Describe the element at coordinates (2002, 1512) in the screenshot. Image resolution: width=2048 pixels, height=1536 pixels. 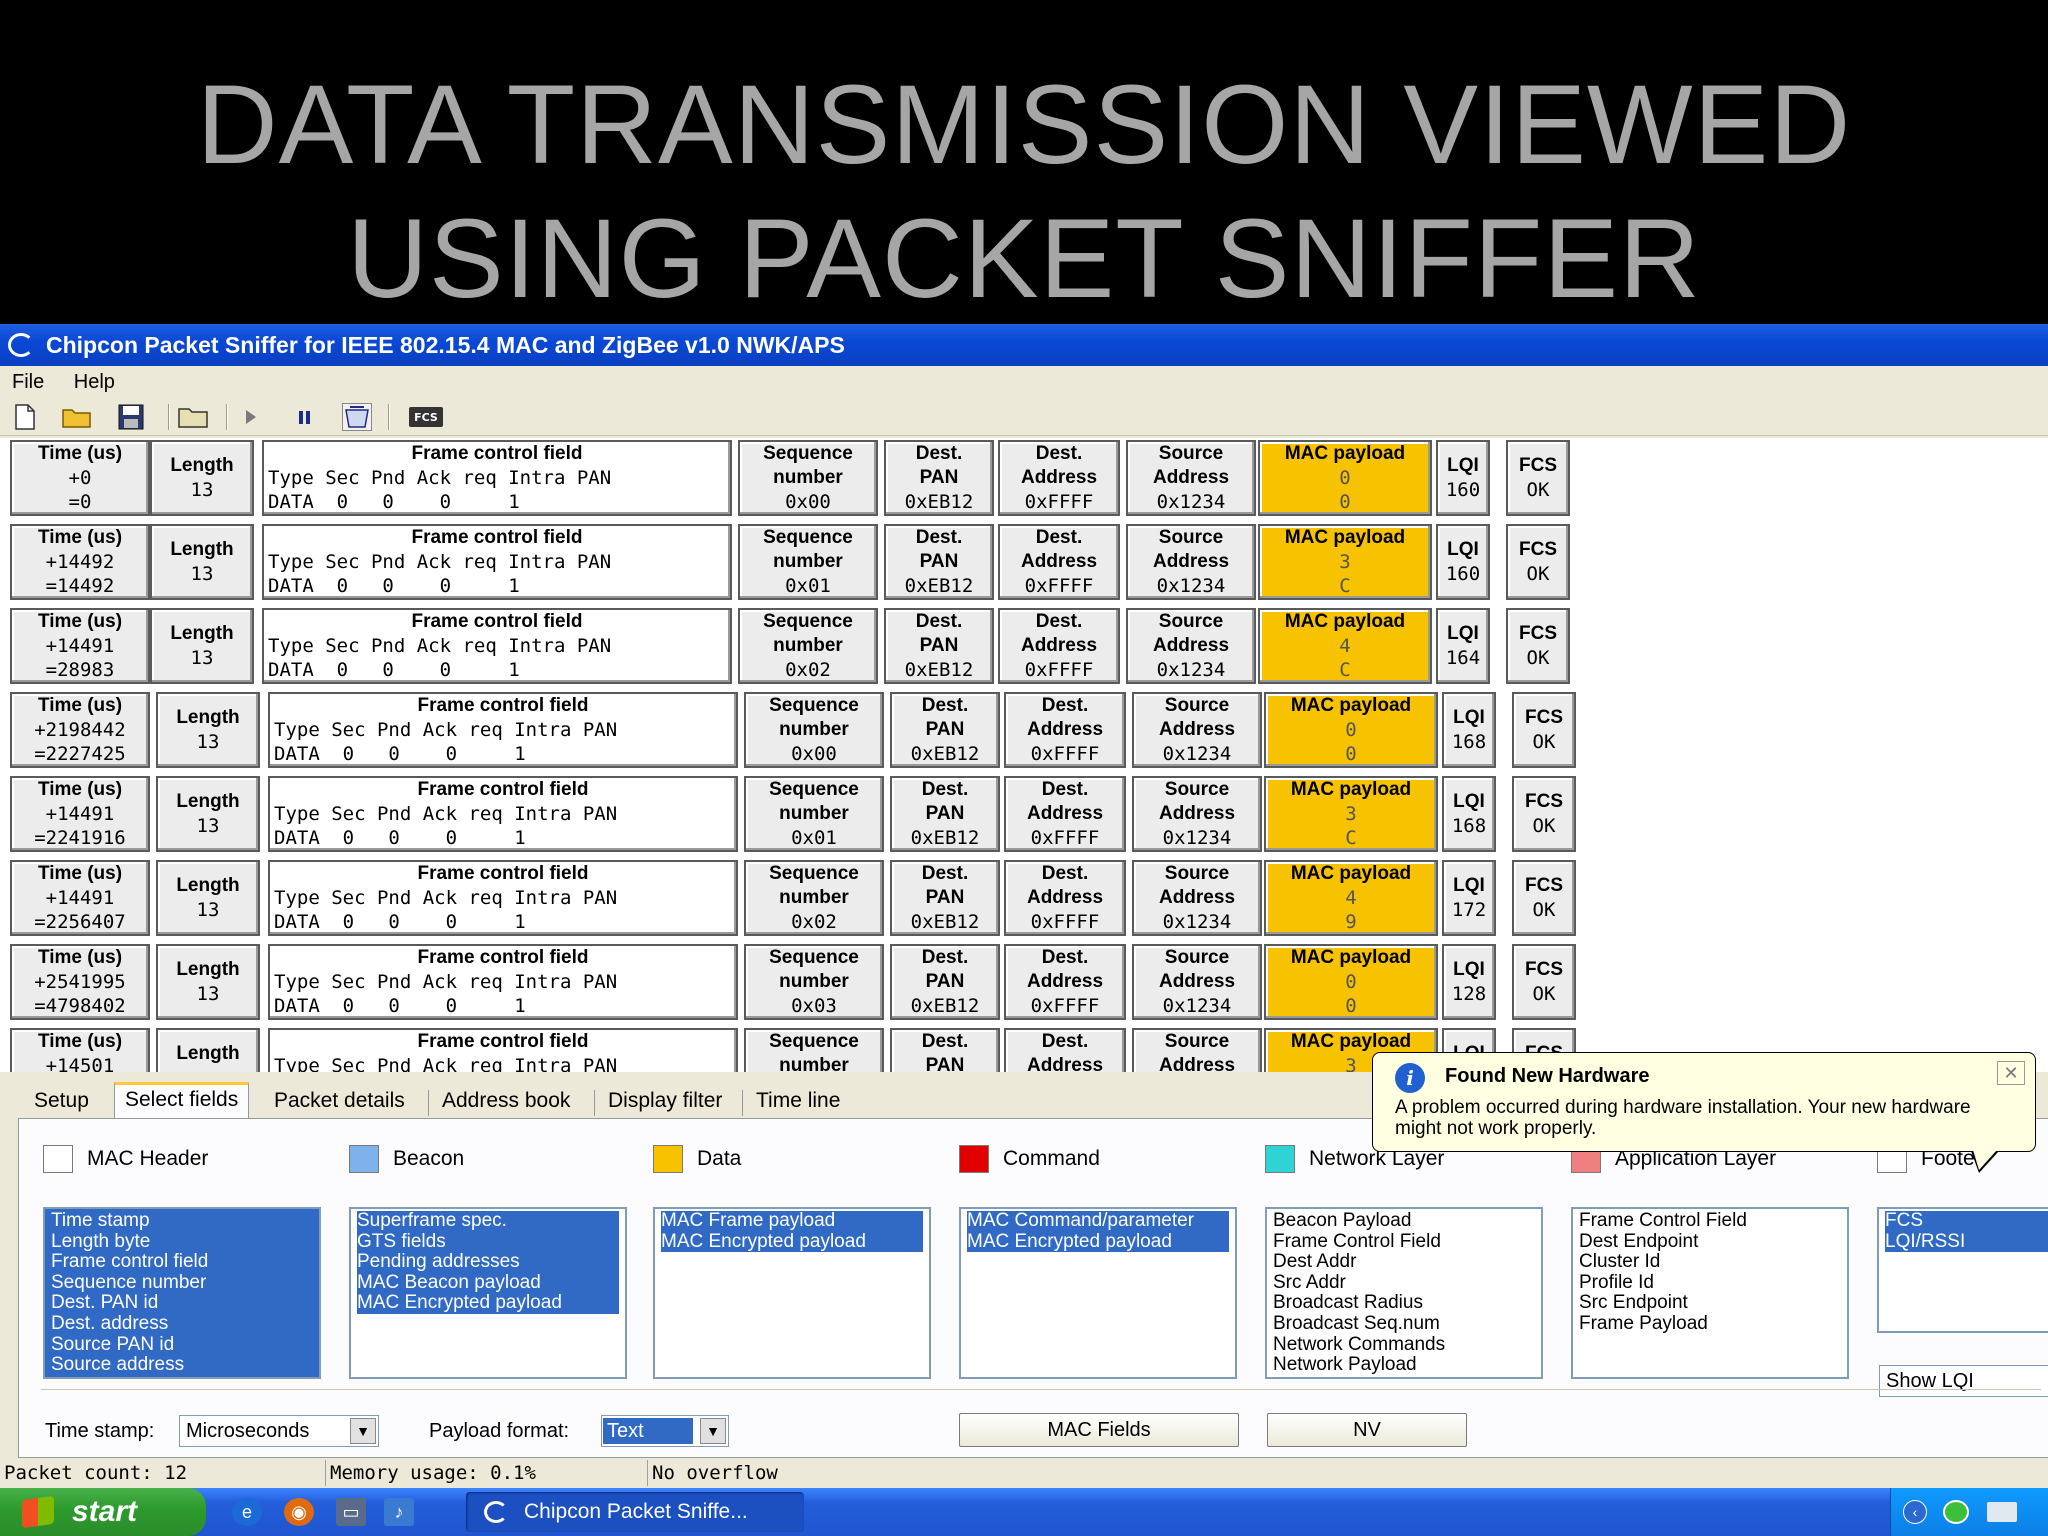
I see `tray-network-icon` at that location.